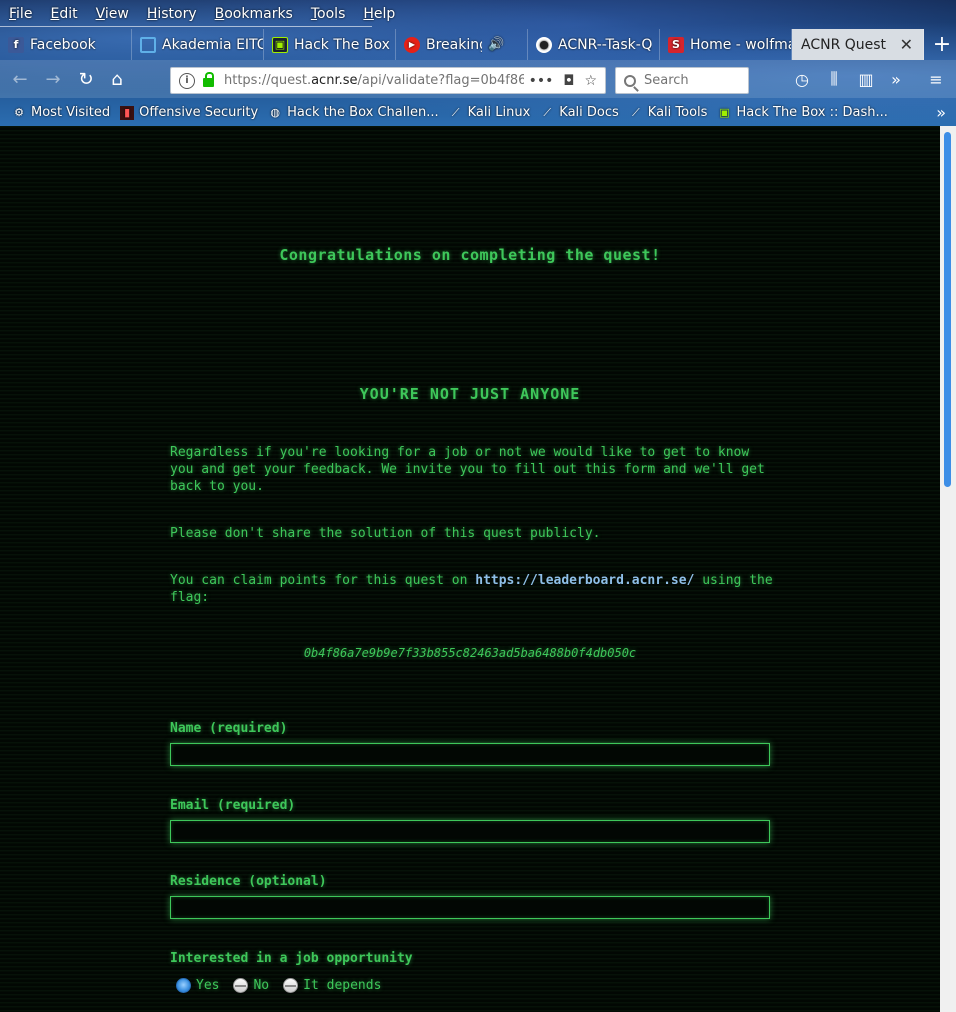 The height and width of the screenshot is (1012, 956). Describe the element at coordinates (20, 79) in the screenshot. I see `back-icon: ←` at that location.